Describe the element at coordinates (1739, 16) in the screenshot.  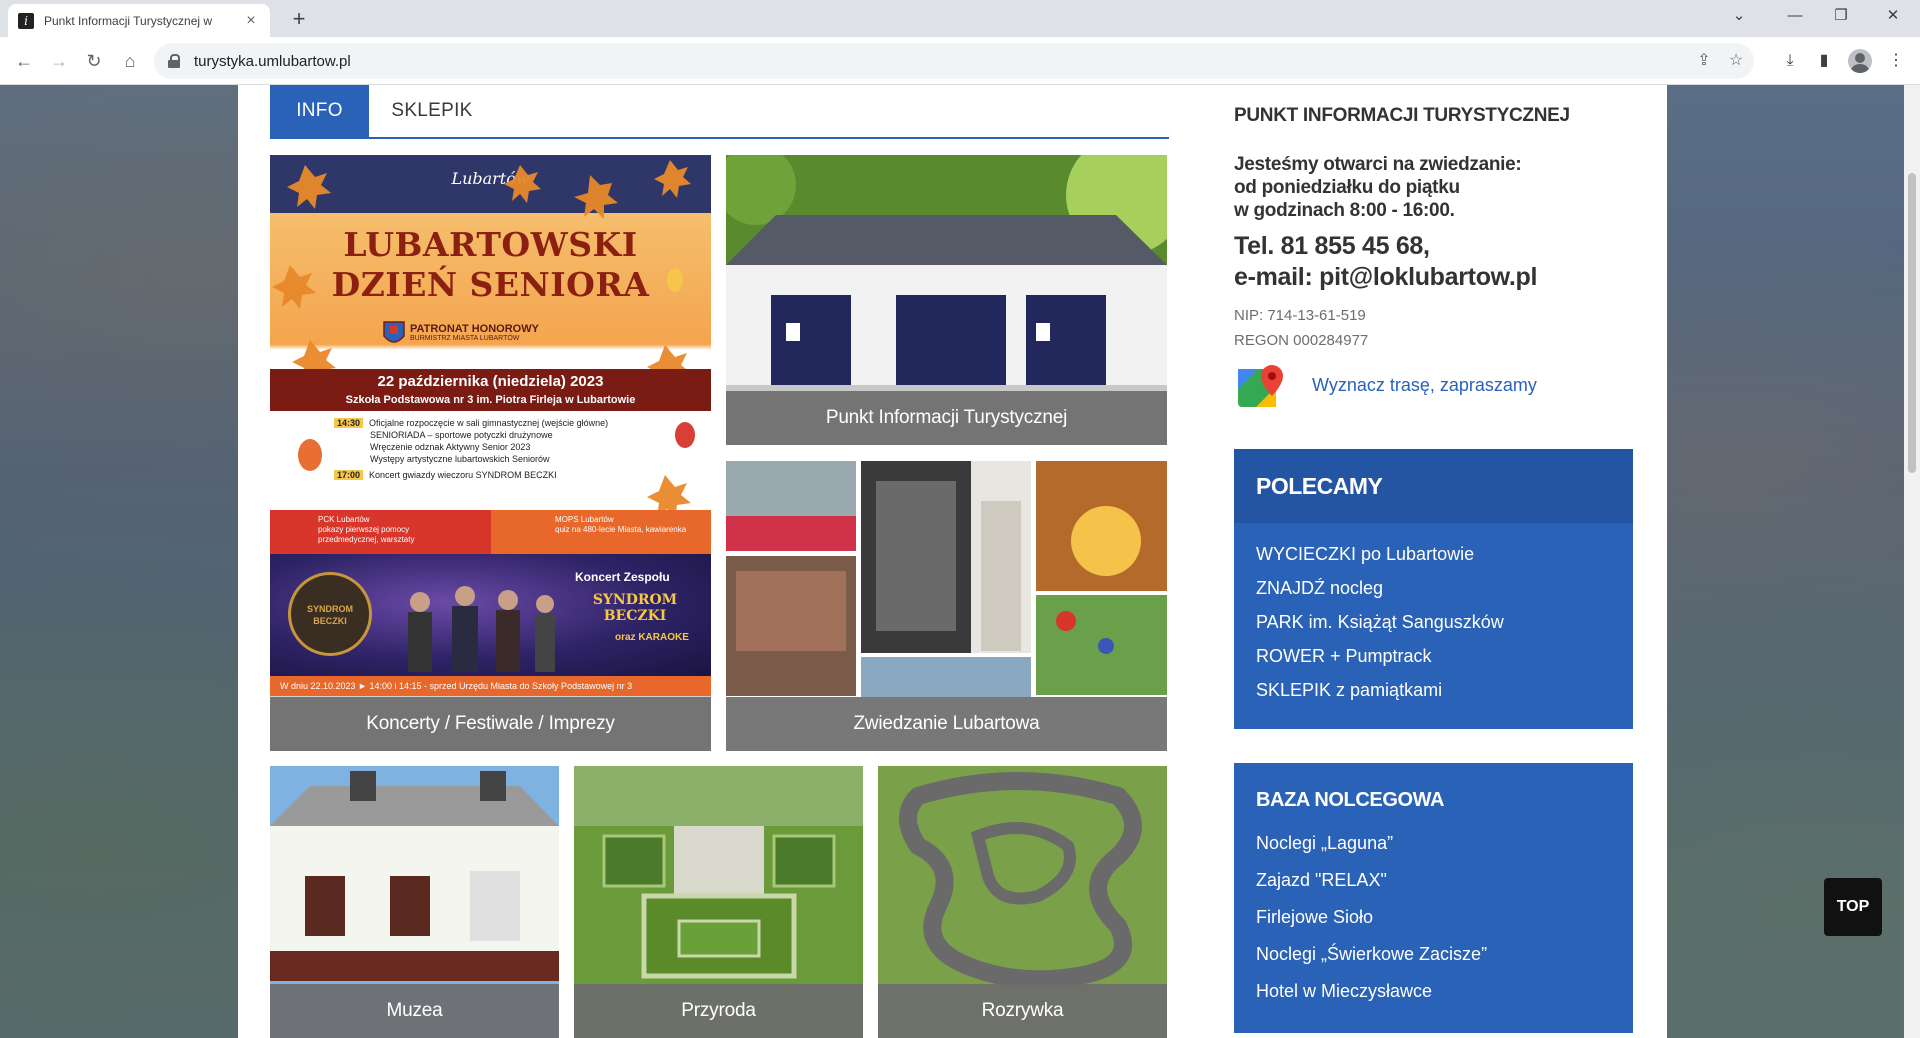
I see `tab-search-icon: ⌄` at that location.